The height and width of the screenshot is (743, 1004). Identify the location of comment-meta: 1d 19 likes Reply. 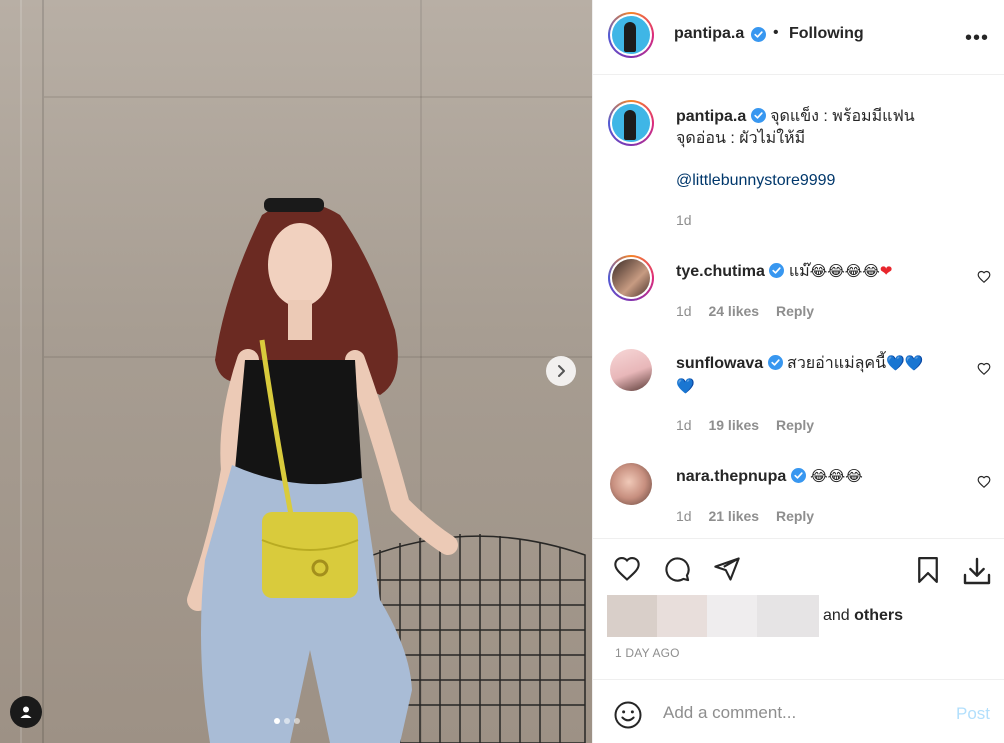
(745, 425).